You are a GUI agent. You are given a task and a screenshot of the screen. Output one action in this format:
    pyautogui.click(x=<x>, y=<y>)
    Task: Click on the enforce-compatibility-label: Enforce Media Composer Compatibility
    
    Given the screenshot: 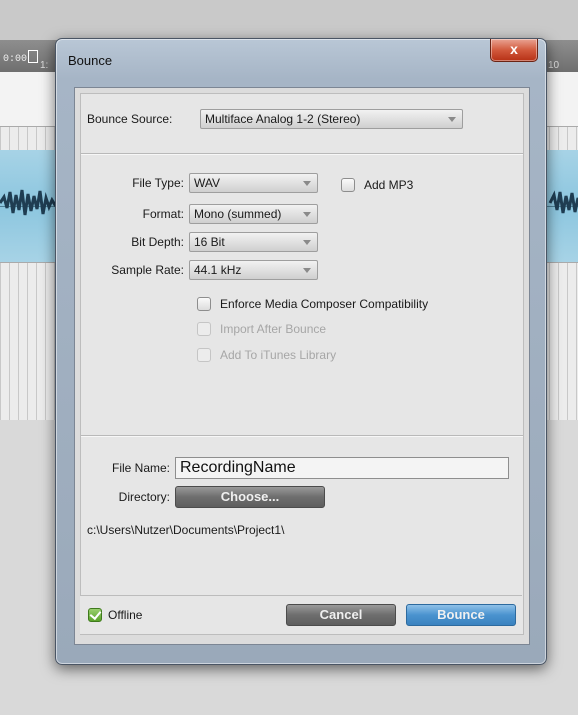 What is the action you would take?
    pyautogui.click(x=324, y=304)
    